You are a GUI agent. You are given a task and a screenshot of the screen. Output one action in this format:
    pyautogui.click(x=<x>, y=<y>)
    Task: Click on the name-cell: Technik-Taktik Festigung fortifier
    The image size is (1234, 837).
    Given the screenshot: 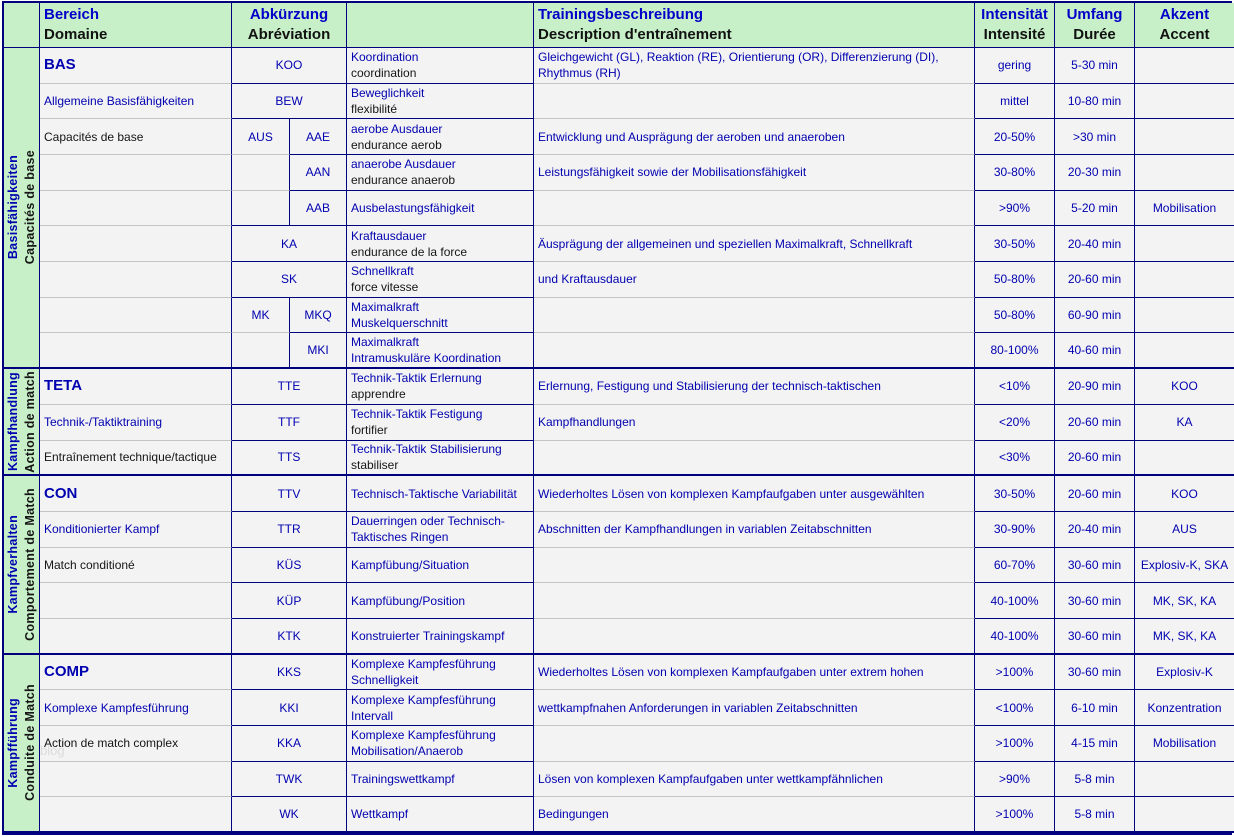 What is the action you would take?
    pyautogui.click(x=440, y=422)
    